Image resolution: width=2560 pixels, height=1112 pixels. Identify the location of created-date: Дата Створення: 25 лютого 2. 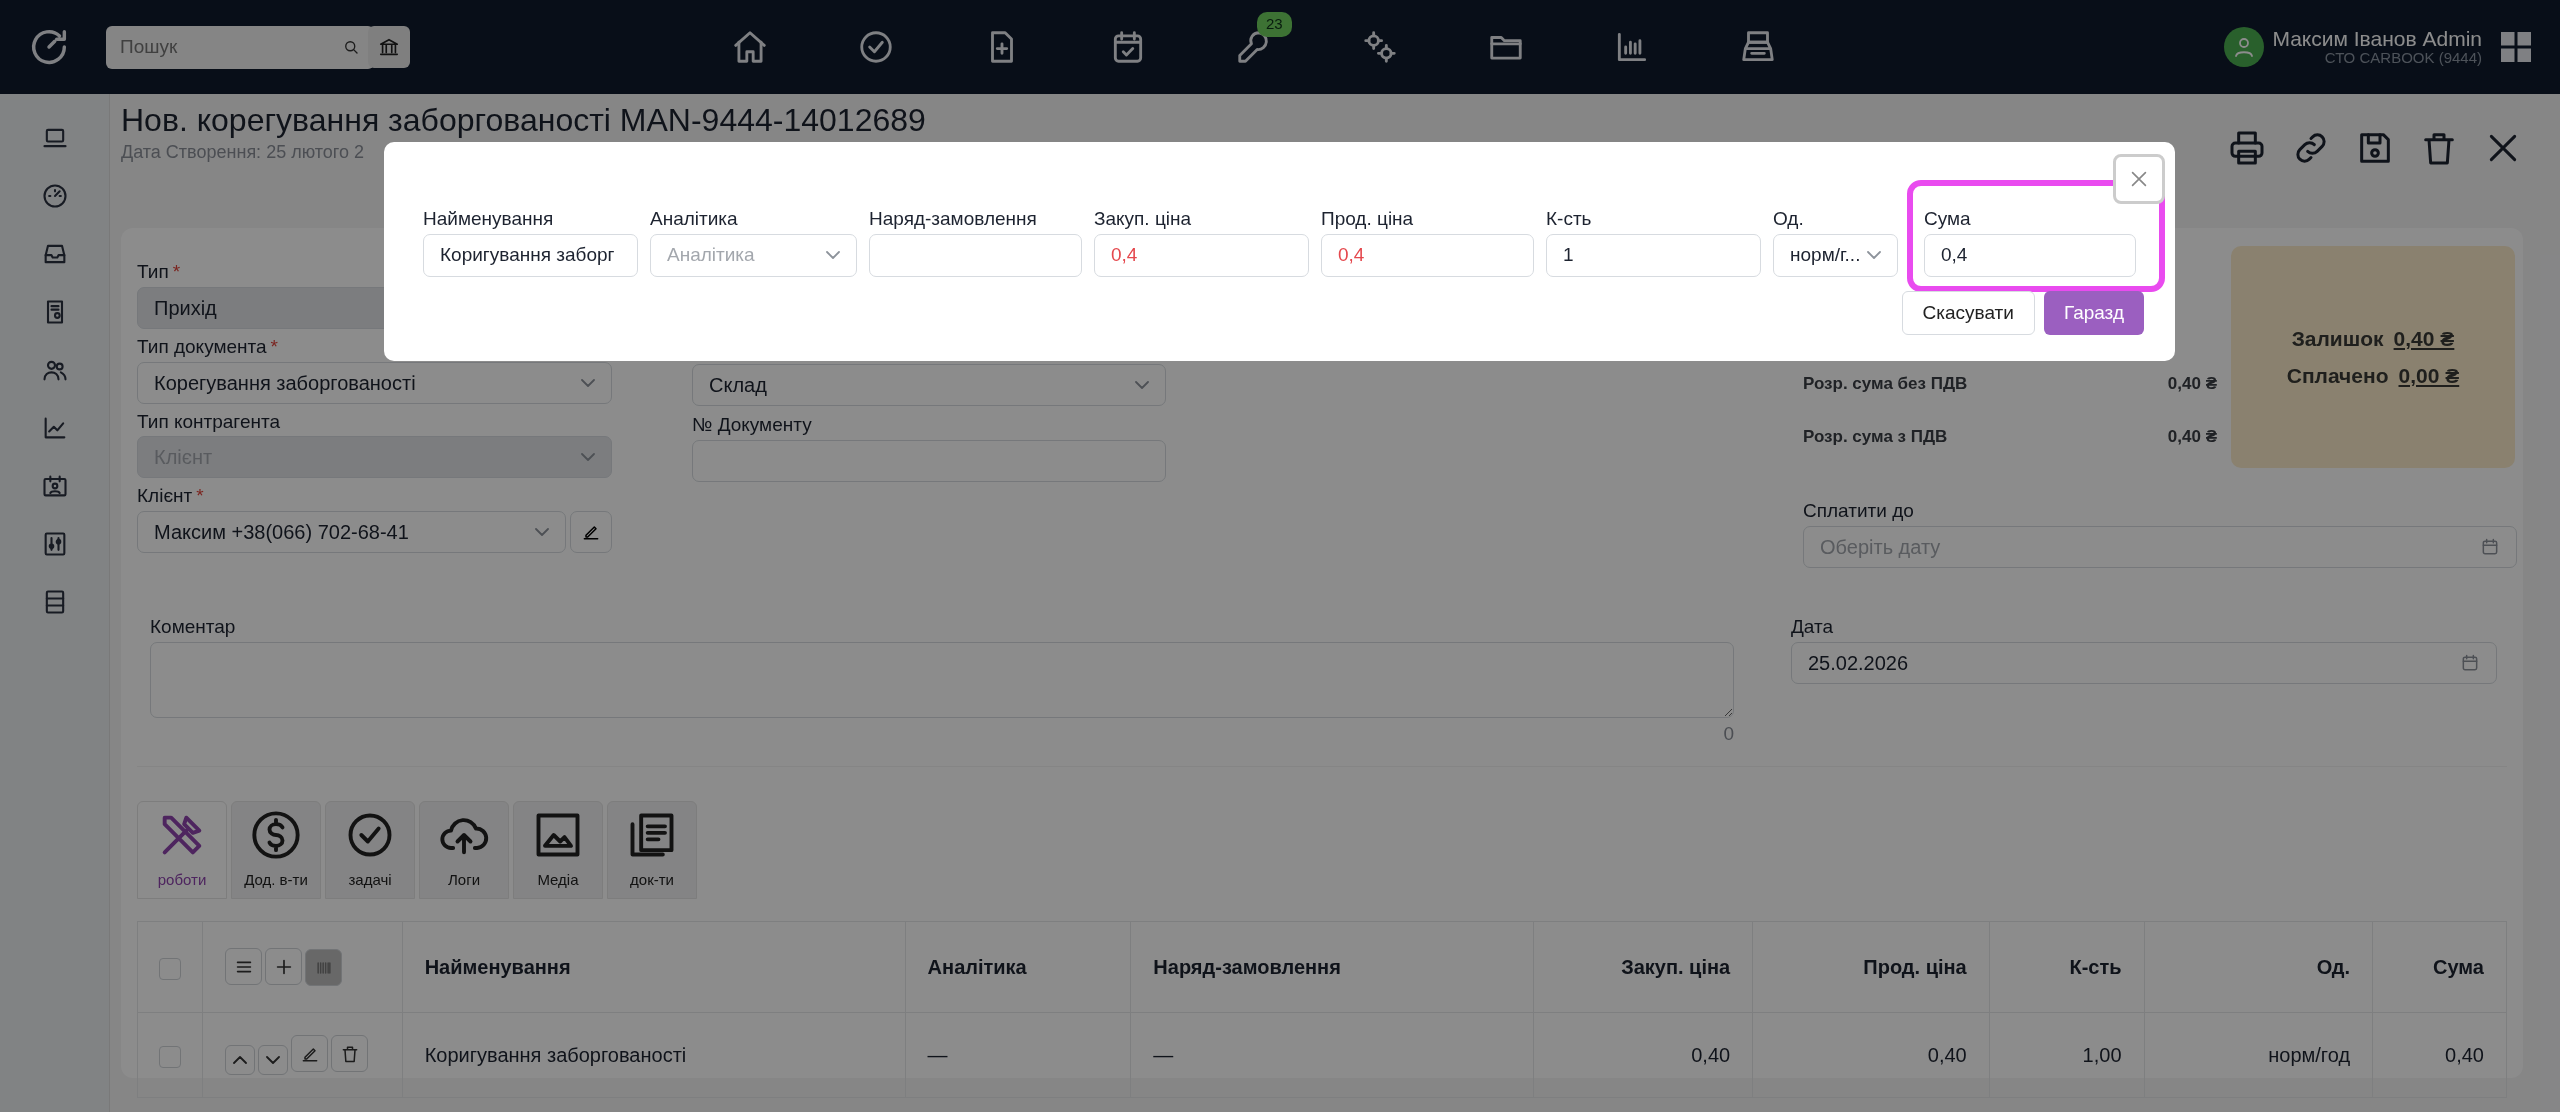
(243, 152).